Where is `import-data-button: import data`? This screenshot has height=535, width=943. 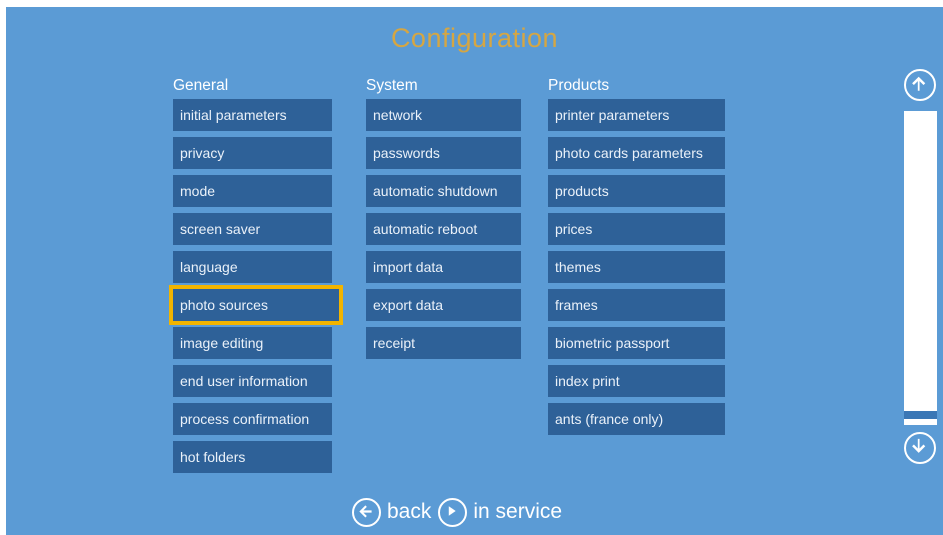
import-data-button: import data is located at coordinates (443, 267).